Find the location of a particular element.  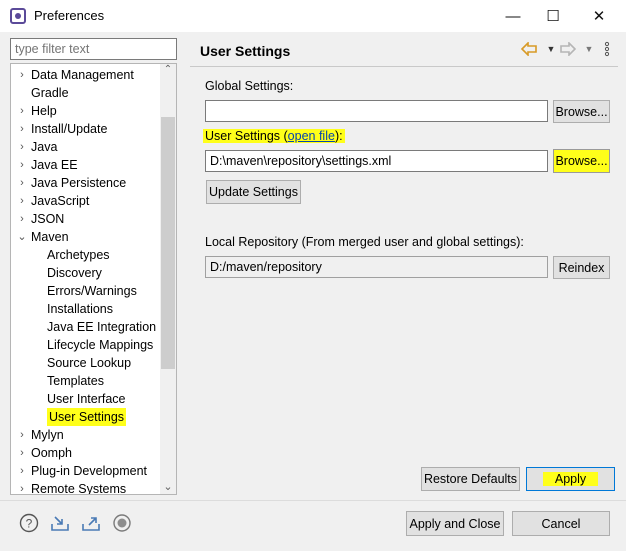

tree-item: › Help is located at coordinates (86, 111).